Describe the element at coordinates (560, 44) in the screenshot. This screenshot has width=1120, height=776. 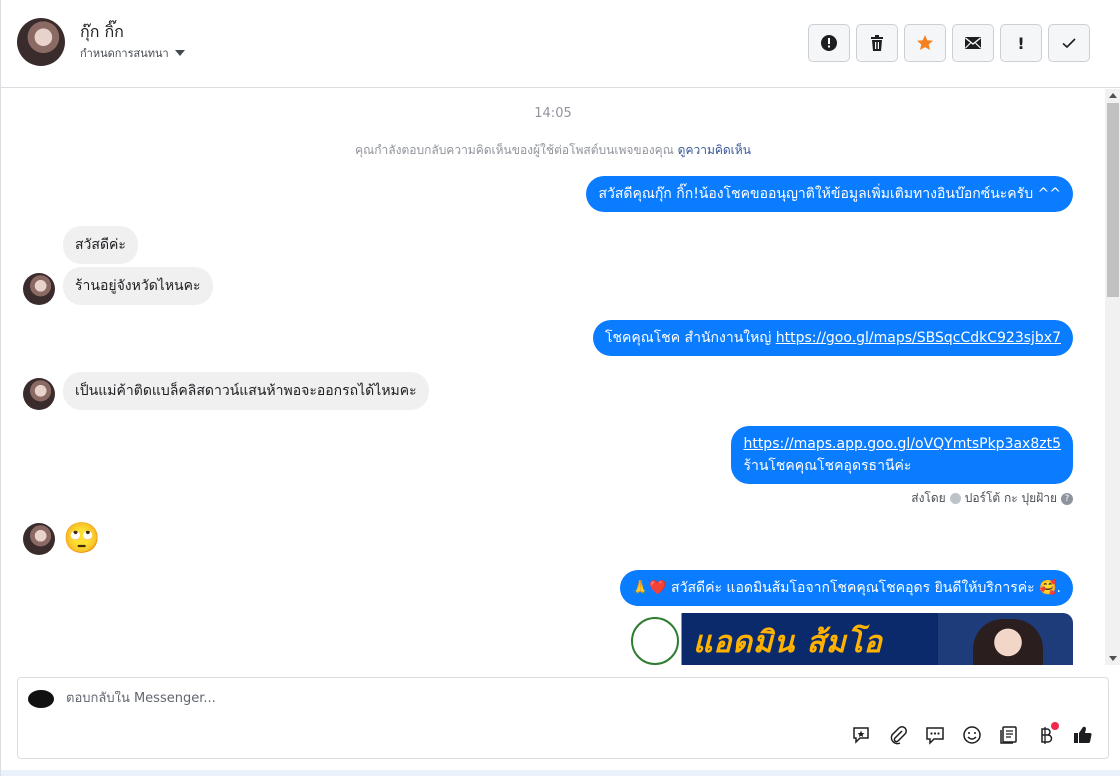
I see `conversation-header: กุ๊ก กิ๊ก กำหนดการสนทนา !` at that location.